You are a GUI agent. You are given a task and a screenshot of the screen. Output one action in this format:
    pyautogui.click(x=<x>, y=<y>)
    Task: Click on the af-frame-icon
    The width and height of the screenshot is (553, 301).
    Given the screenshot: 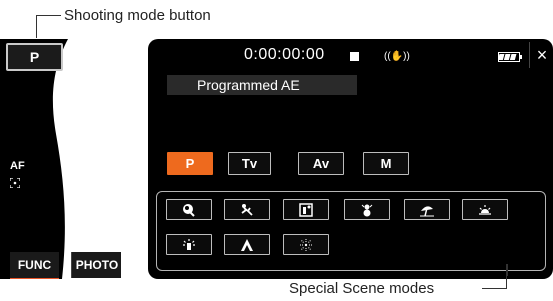 What is the action you would take?
    pyautogui.click(x=15, y=183)
    